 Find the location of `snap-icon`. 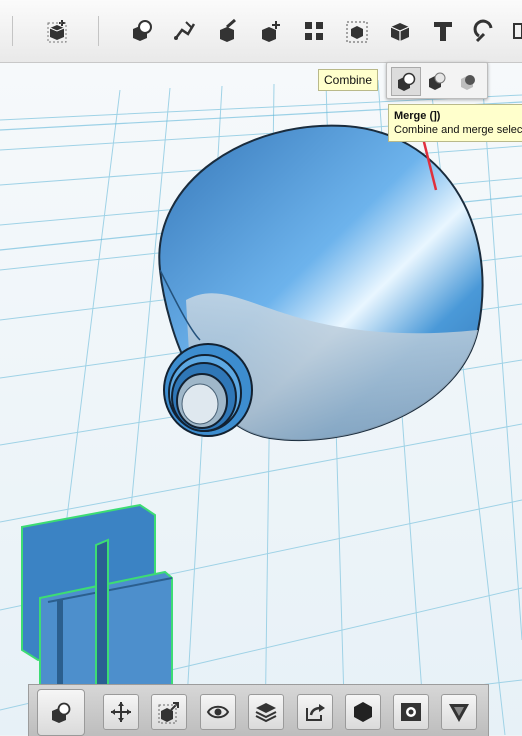

snap-icon is located at coordinates (357, 31).